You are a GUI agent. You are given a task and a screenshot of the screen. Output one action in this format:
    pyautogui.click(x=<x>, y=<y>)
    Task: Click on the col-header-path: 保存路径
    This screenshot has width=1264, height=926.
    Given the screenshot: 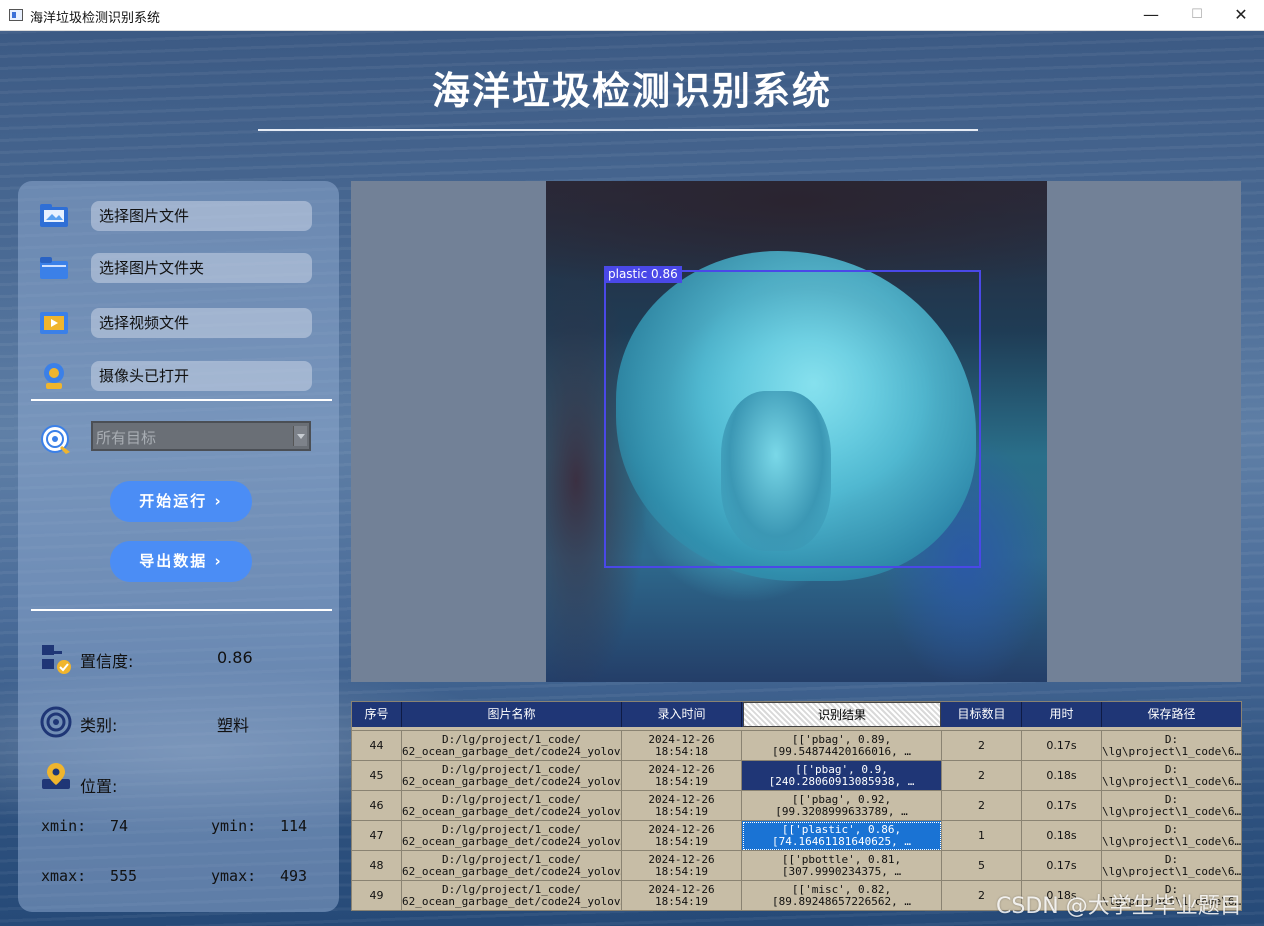 What is the action you would take?
    pyautogui.click(x=1171, y=714)
    